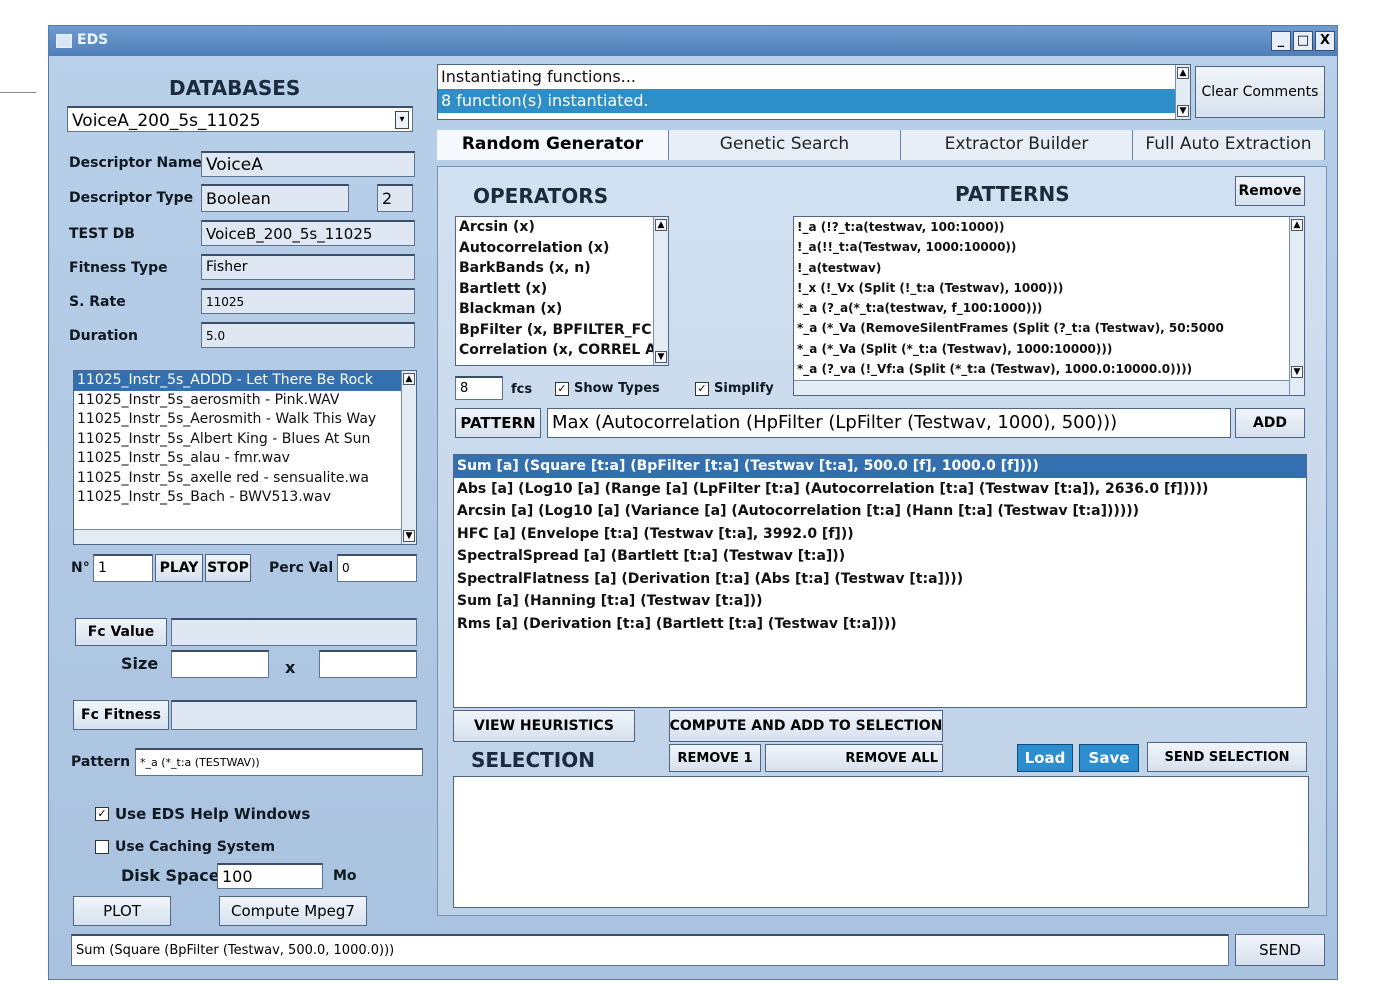  I want to click on plot-button: PLOT, so click(122, 911).